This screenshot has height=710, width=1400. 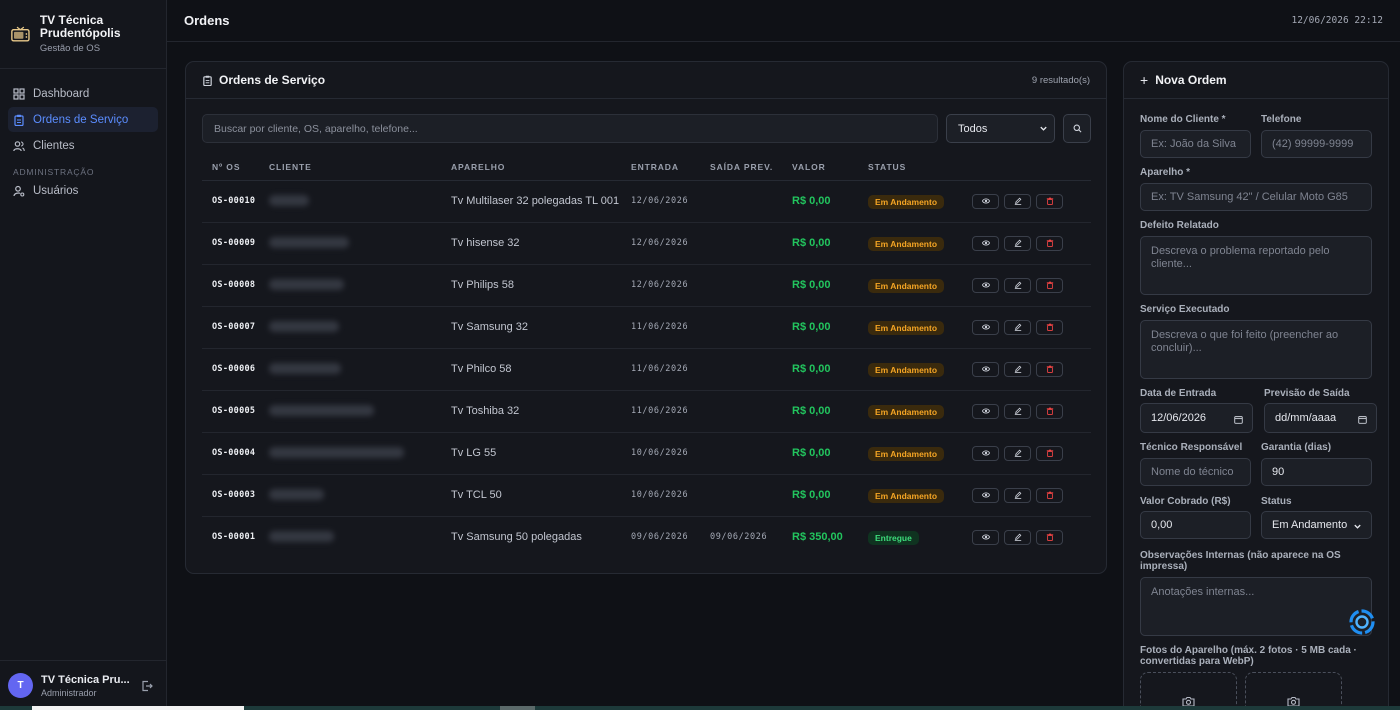 What do you see at coordinates (817, 537) in the screenshot?
I see `order-value: R$ 350,00` at bounding box center [817, 537].